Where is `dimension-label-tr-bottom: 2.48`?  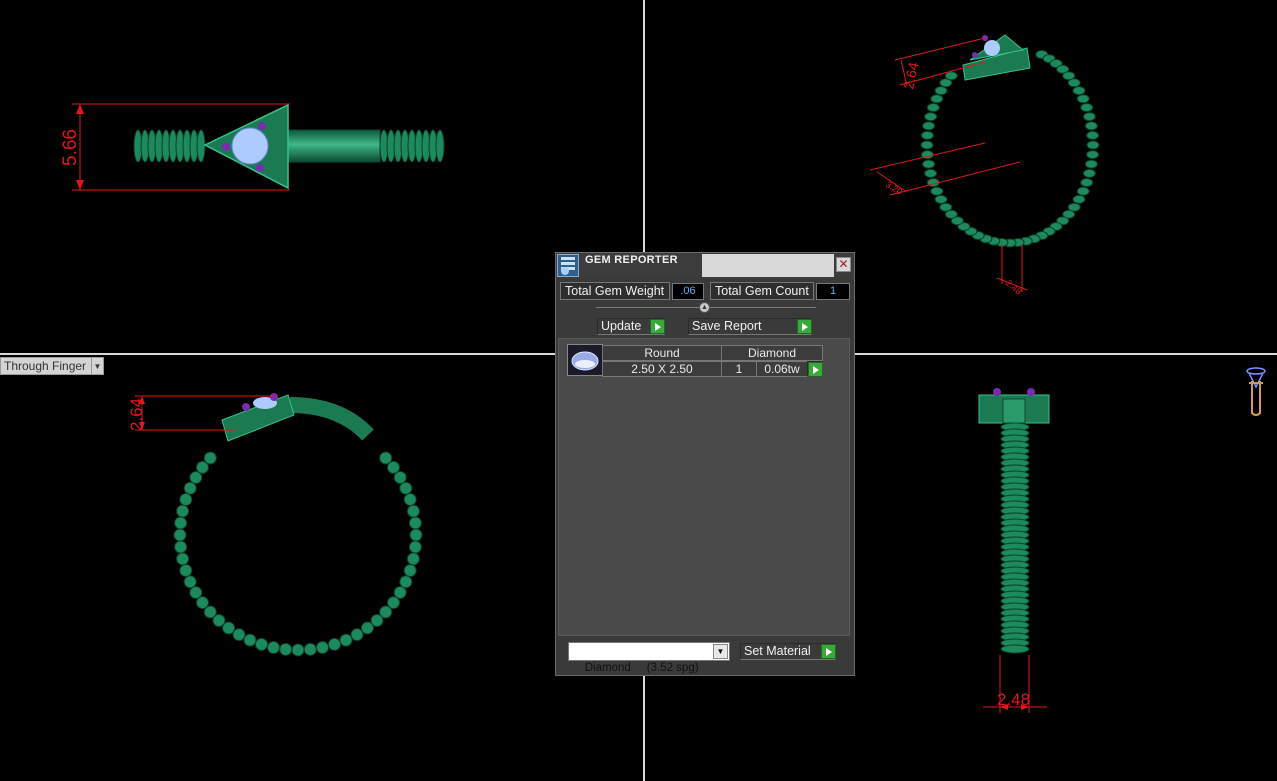
dimension-label-tr-bottom: 2.48 is located at coordinates (1014, 287).